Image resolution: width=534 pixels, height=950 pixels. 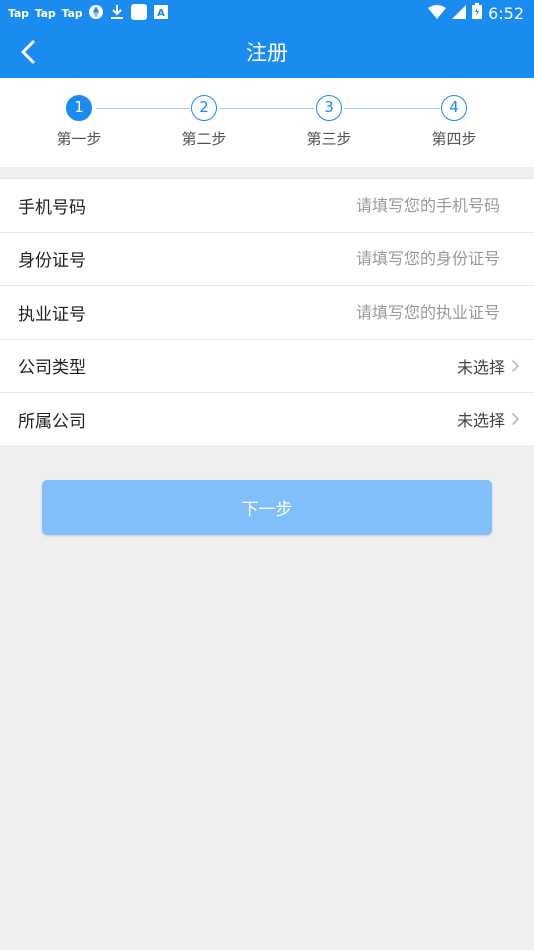 I want to click on phone-row: 手机号码, so click(x=267, y=206).